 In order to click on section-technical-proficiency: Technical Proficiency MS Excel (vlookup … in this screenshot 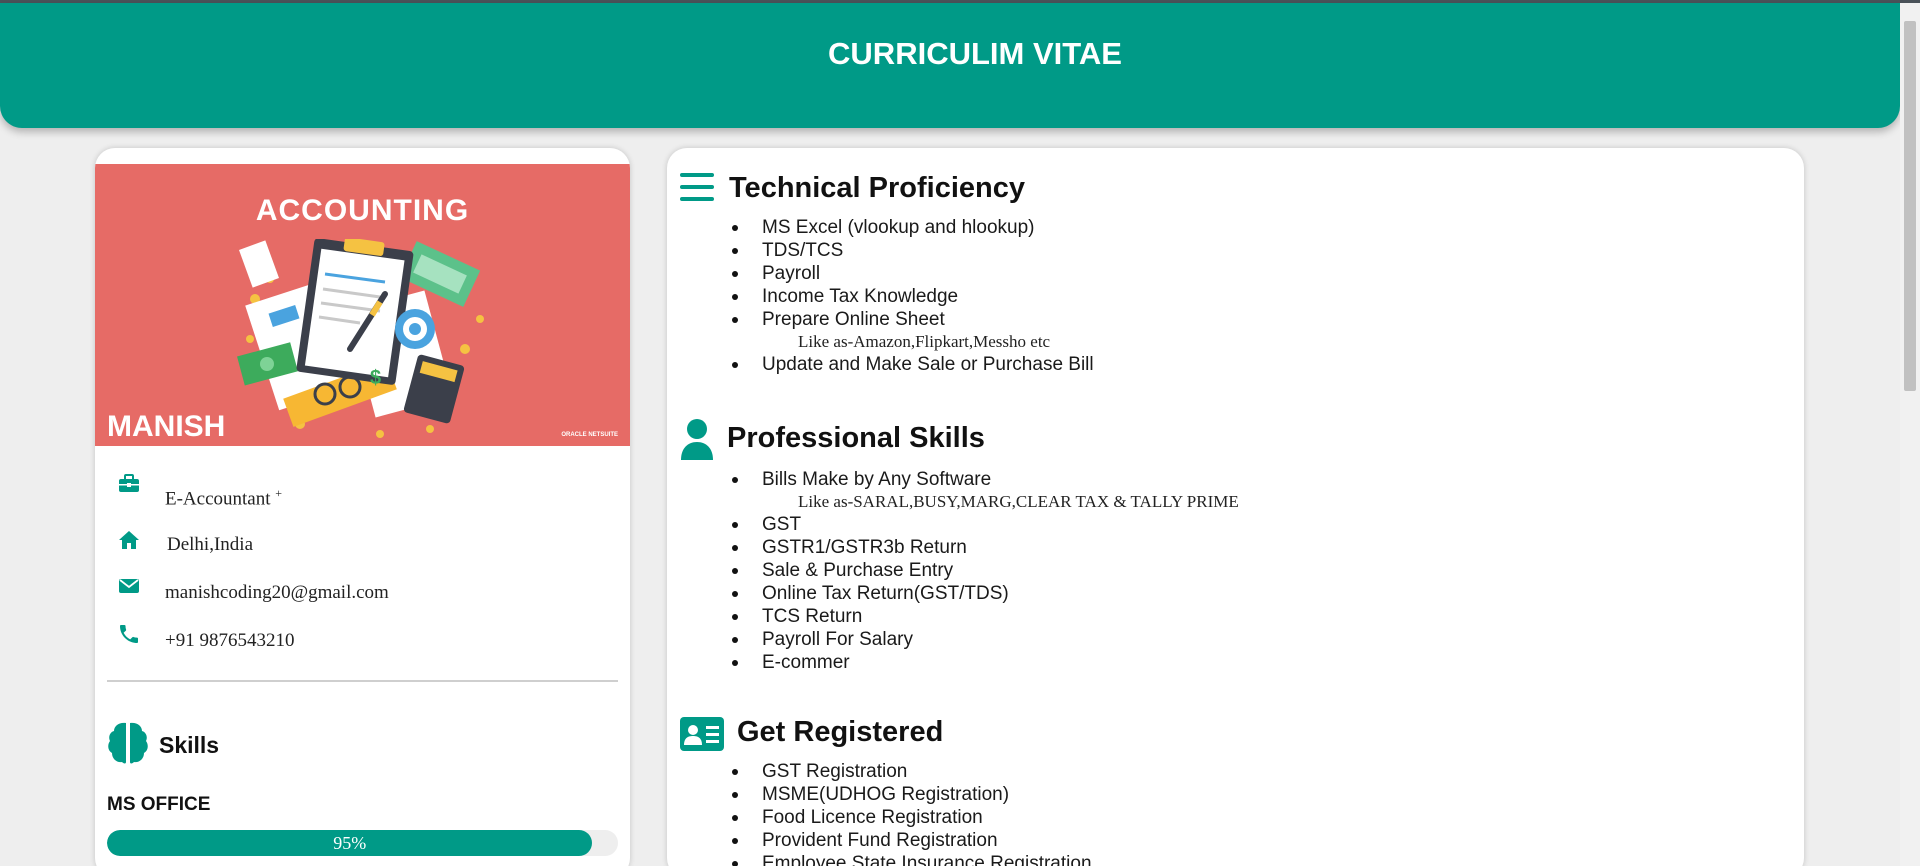, I will do `click(1229, 272)`.